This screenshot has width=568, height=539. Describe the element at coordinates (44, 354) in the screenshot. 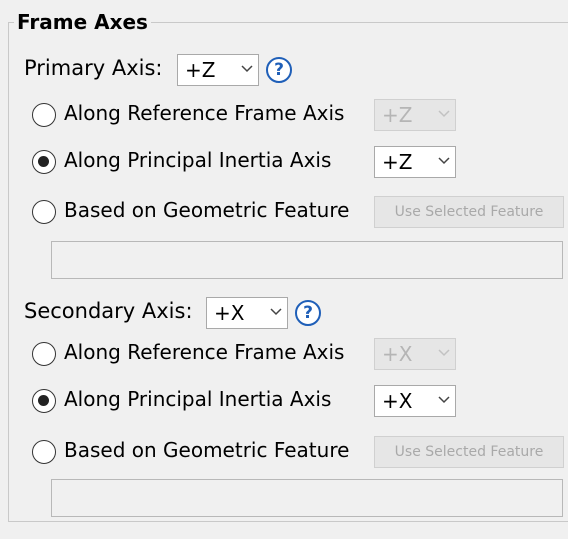

I see `secondary-reference-frame-radio` at that location.